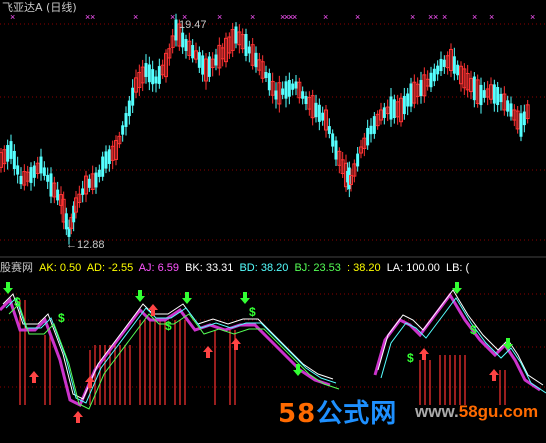 The height and width of the screenshot is (443, 546). Describe the element at coordinates (264, 268) in the screenshot. I see `indicator-bd: BD: 38.20` at that location.